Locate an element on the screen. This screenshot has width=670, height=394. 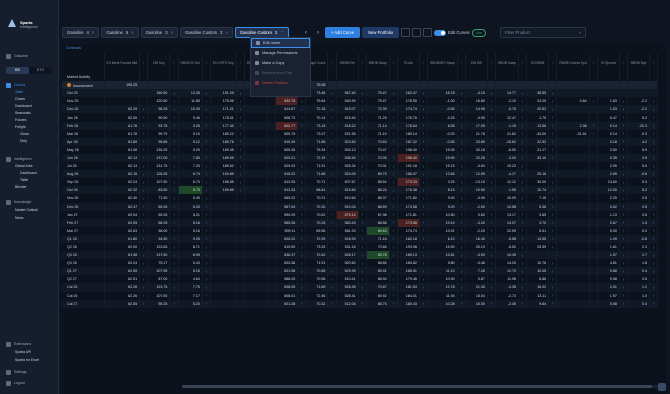
brand-logo: Sparta Intelligence is located at coordinates (29, 30).